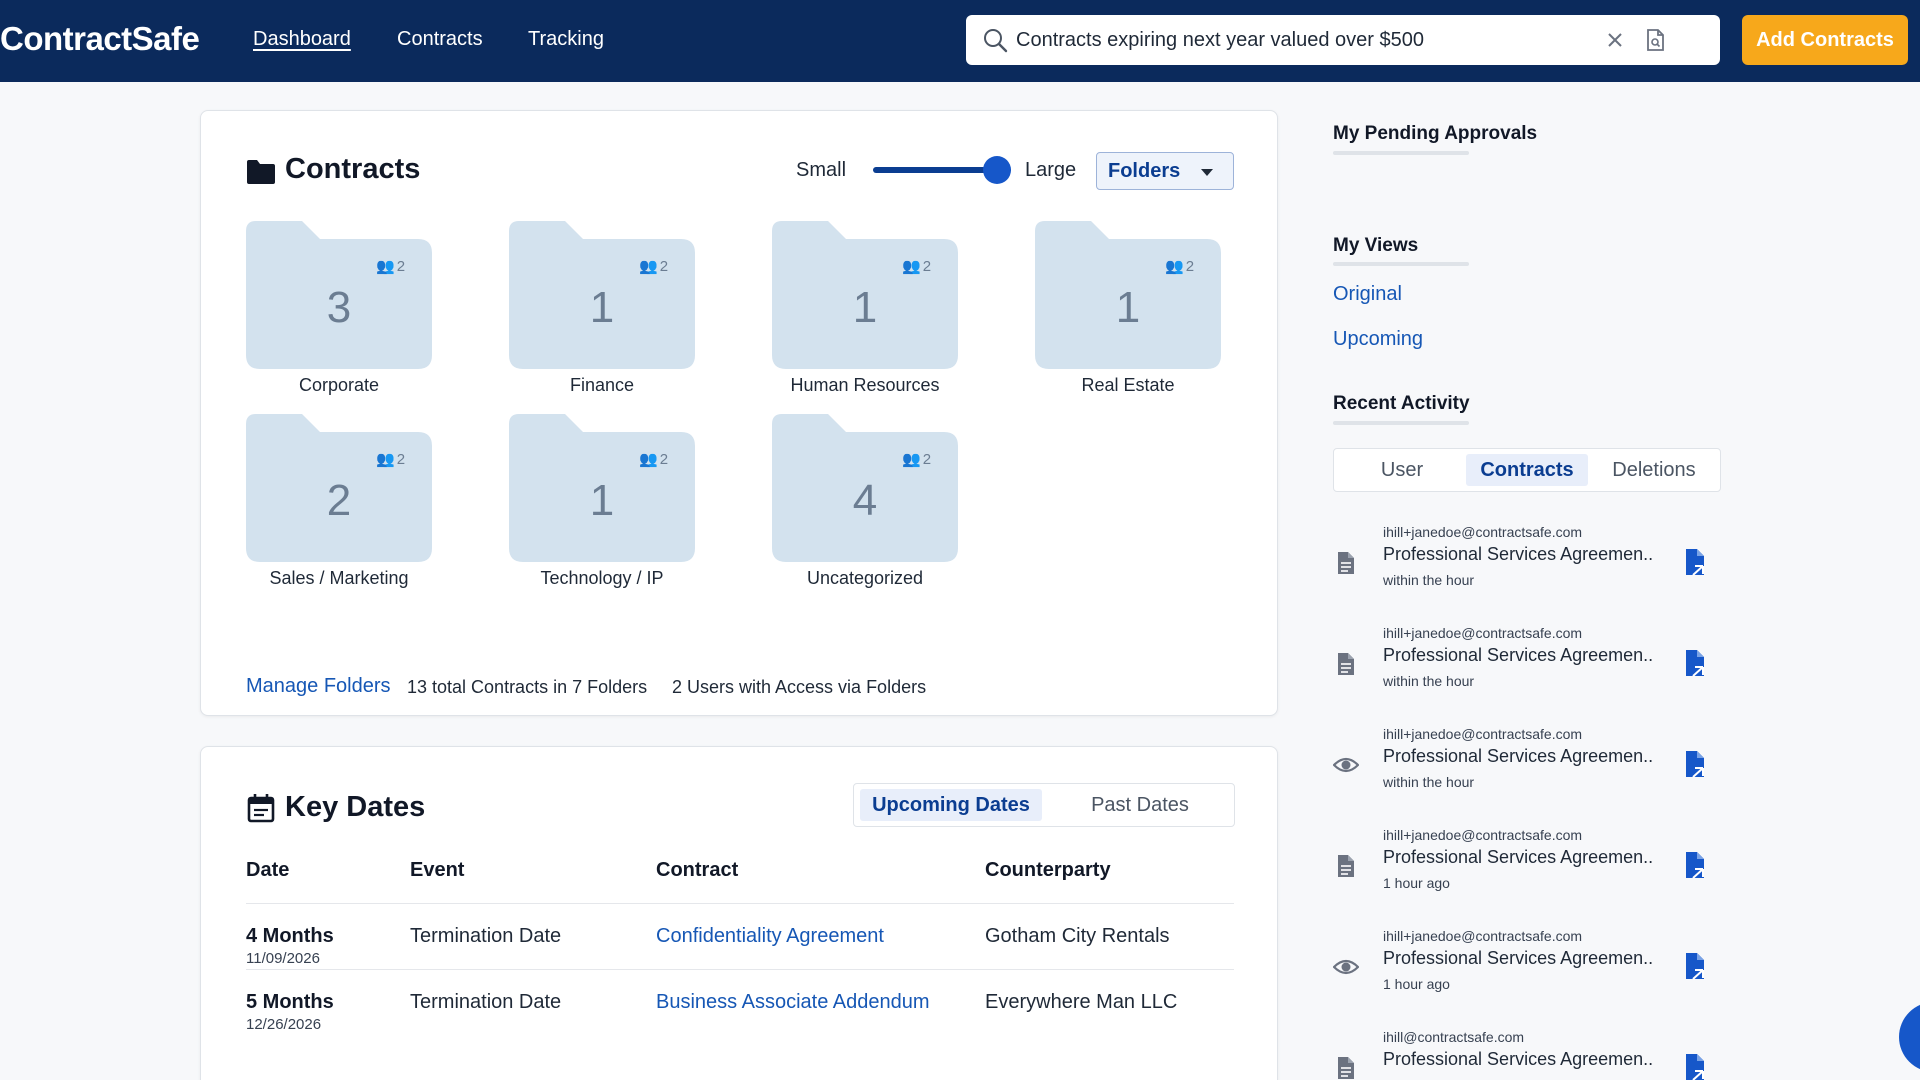  Describe the element at coordinates (1306, 40) in the screenshot. I see `search-input` at that location.